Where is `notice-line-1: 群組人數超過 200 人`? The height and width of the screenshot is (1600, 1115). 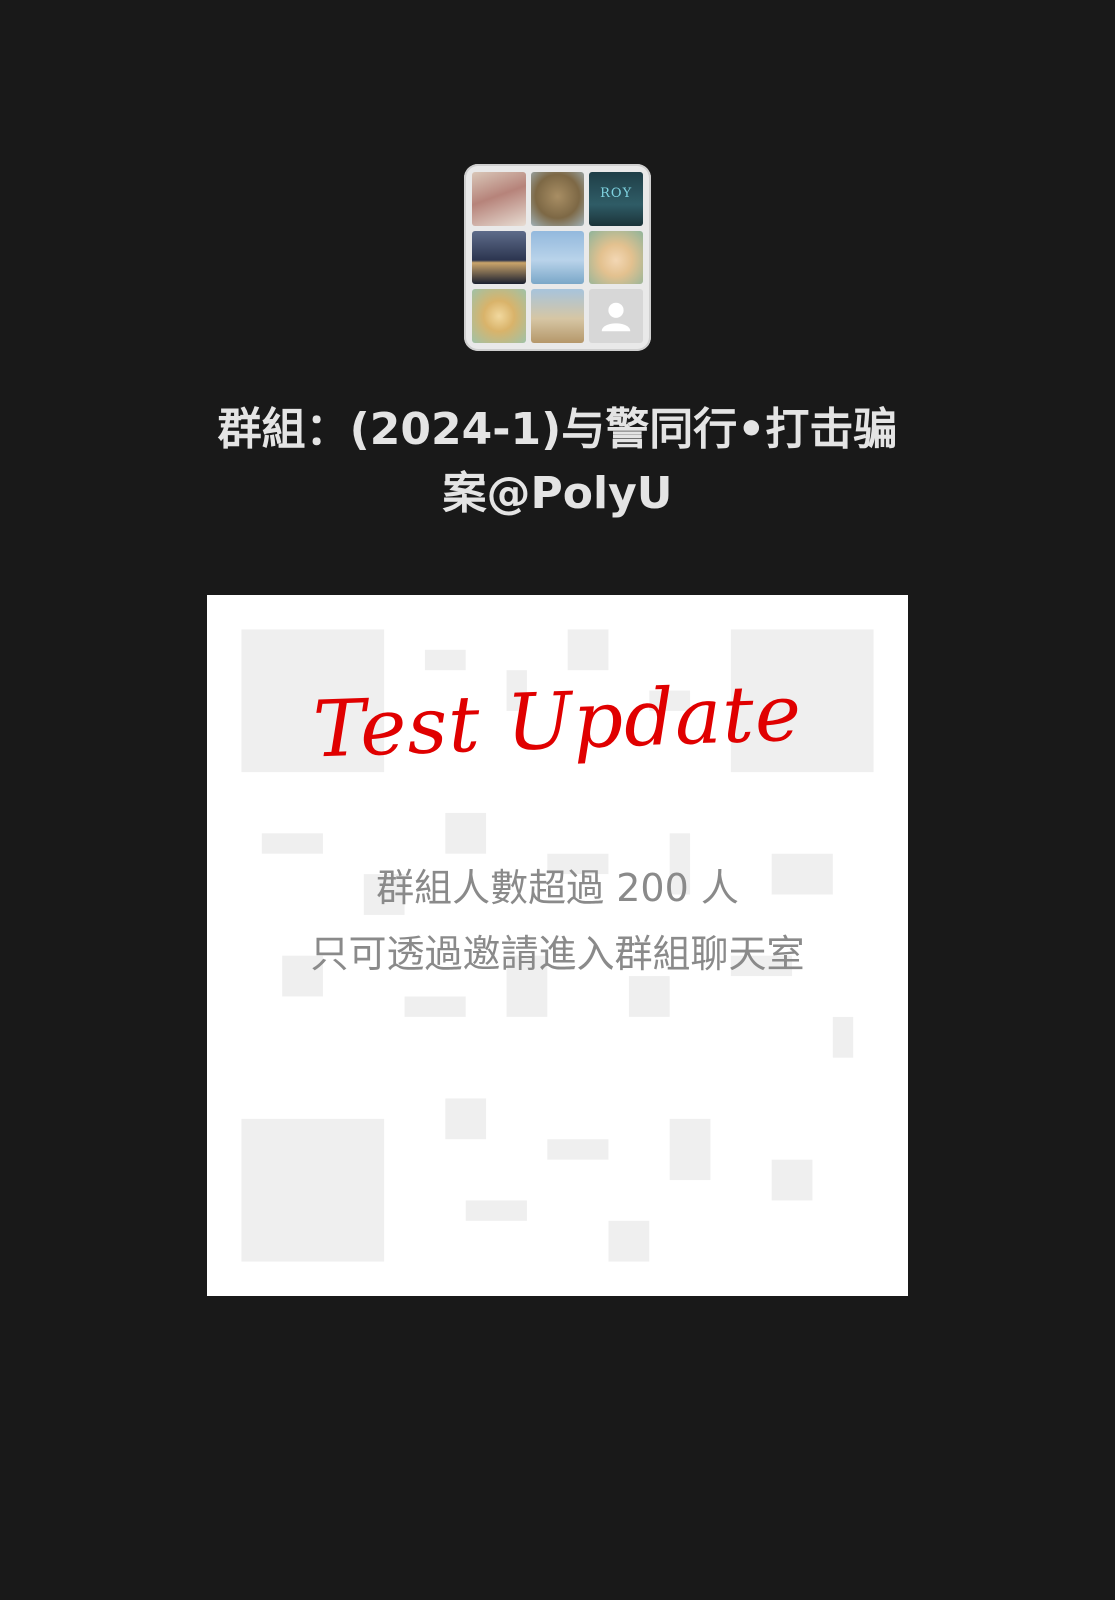 notice-line-1: 群組人數超過 200 人 is located at coordinates (557, 888).